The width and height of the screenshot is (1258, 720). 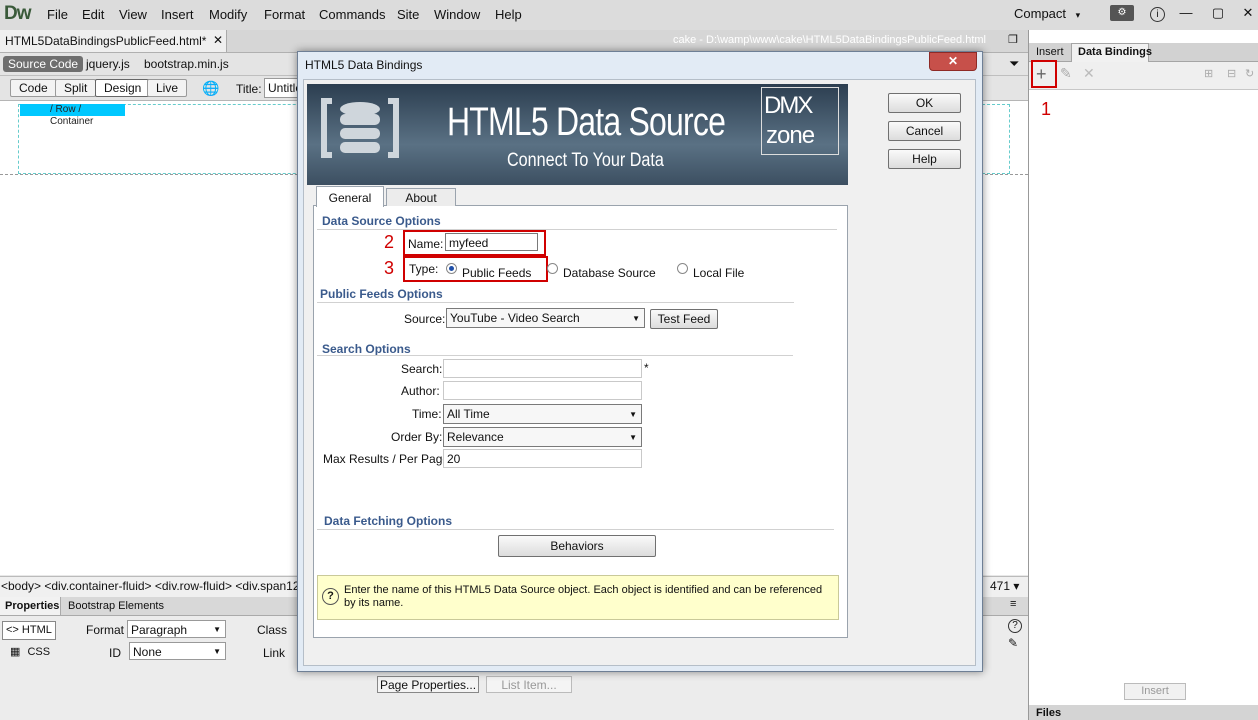 I want to click on css-mode-button: ▦ CSS, so click(x=30, y=651).